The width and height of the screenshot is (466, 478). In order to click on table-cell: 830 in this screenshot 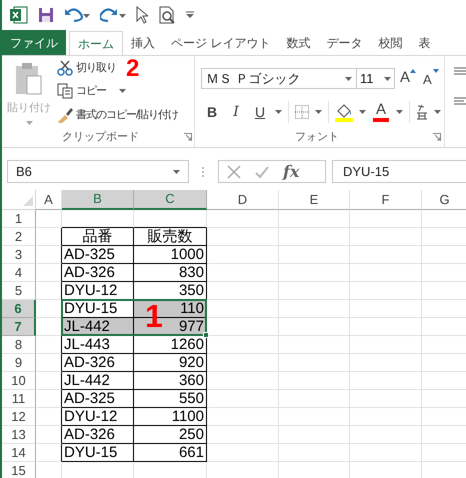, I will do `click(170, 273)`.